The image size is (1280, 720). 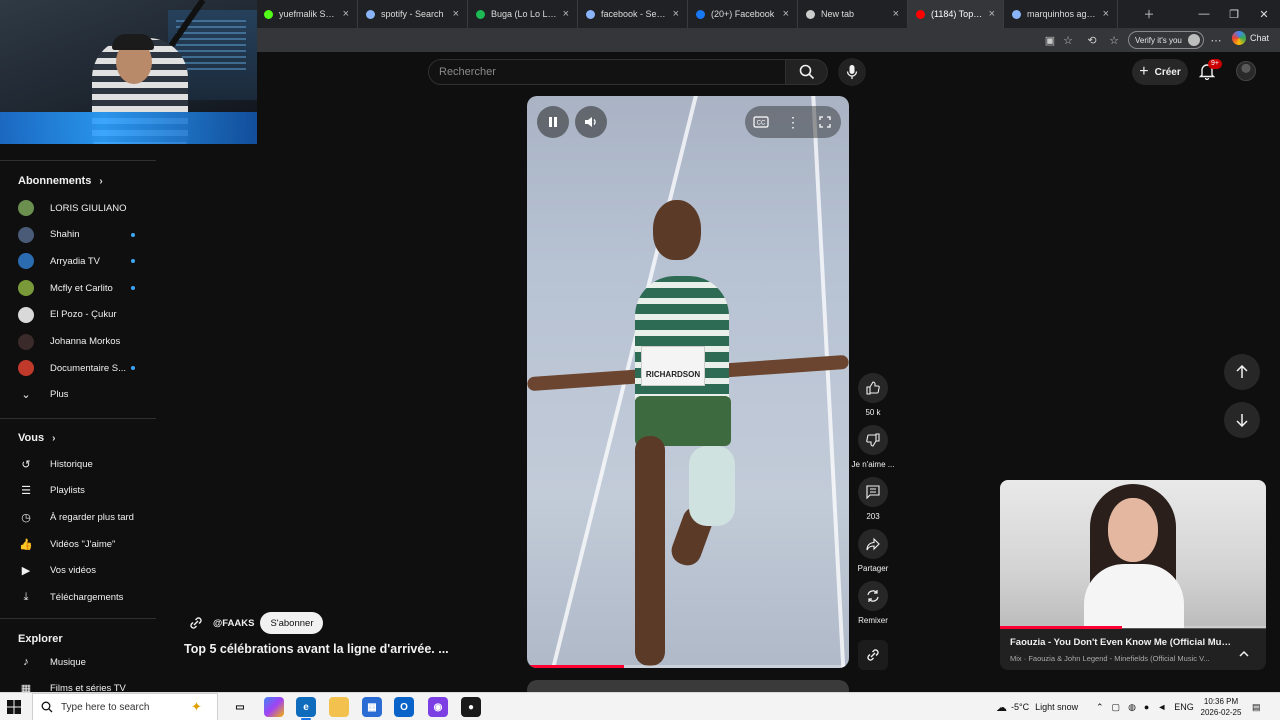 What do you see at coordinates (1204, 14) in the screenshot?
I see `minimize-button: —` at bounding box center [1204, 14].